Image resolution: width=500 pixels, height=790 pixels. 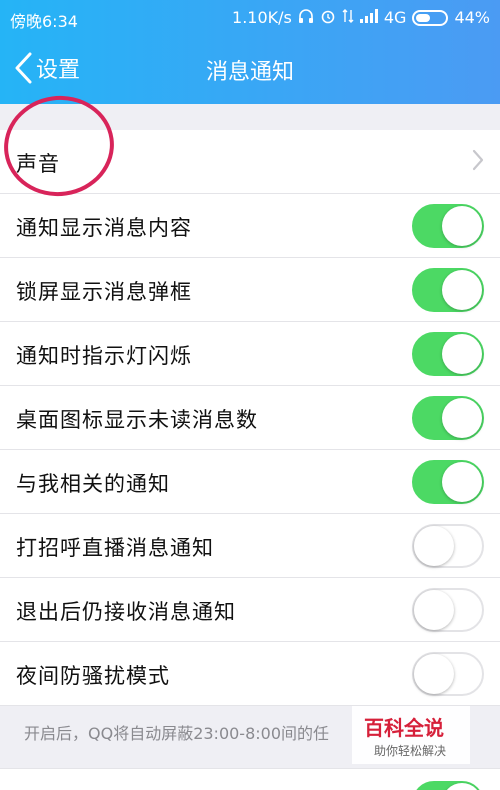 What do you see at coordinates (38, 164) in the screenshot?
I see `row-label: 声音` at bounding box center [38, 164].